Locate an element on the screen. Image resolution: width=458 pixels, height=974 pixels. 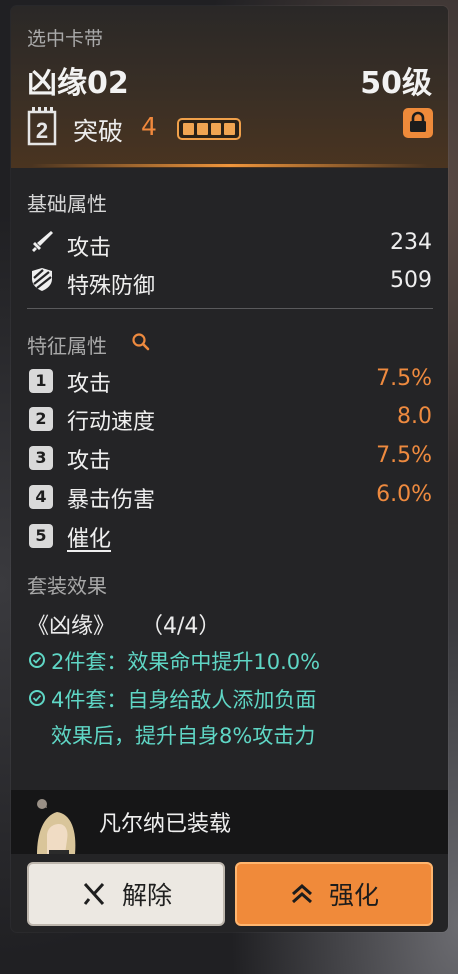
breakthrough-pips is located at coordinates (209, 129).